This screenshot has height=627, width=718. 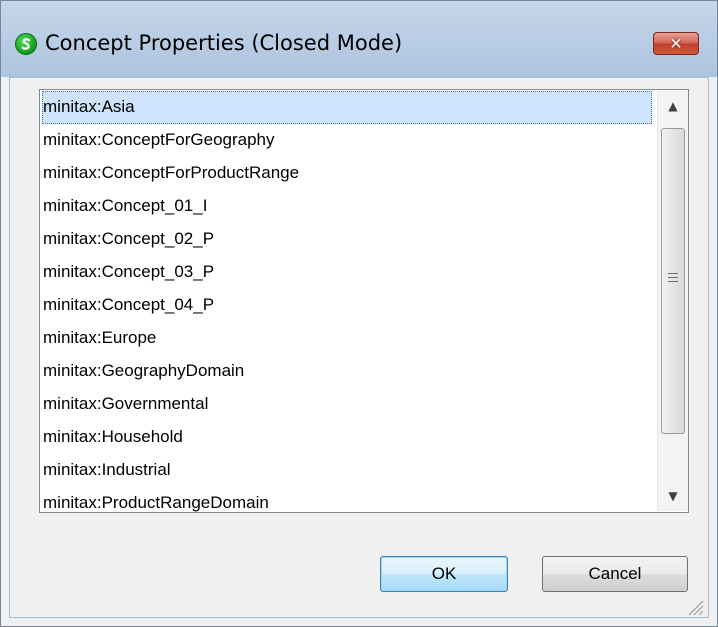 I want to click on list-item: minitax:Concept_04_P, so click(x=347, y=305).